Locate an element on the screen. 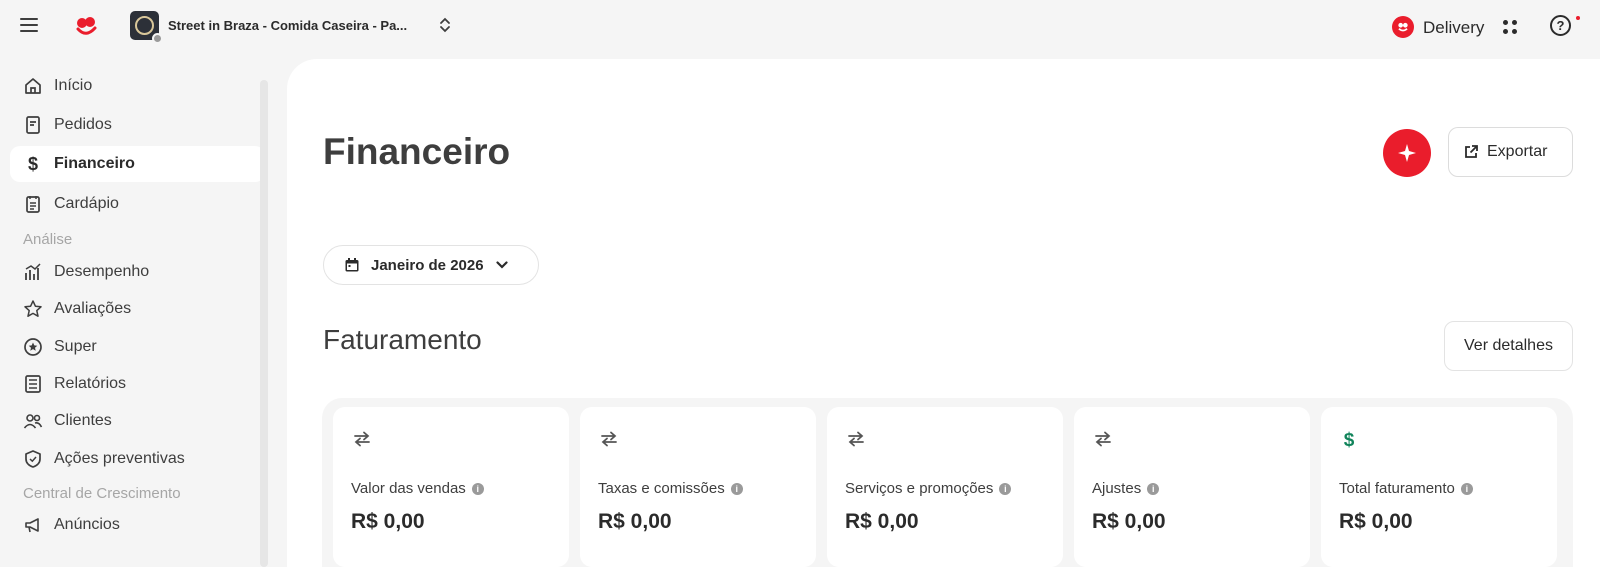 The height and width of the screenshot is (567, 1600). sidebar-item-label: Desempenho is located at coordinates (102, 271).